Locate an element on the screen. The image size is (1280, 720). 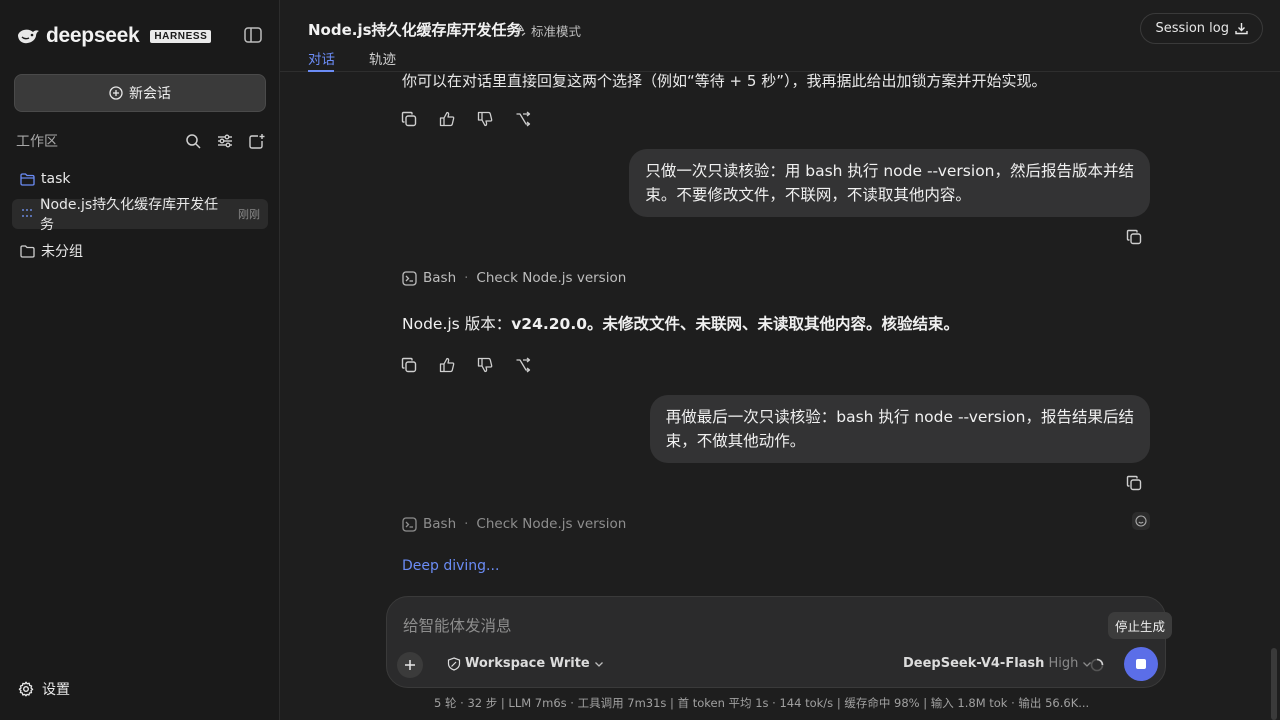
chevron-down-icon is located at coordinates (599, 664).